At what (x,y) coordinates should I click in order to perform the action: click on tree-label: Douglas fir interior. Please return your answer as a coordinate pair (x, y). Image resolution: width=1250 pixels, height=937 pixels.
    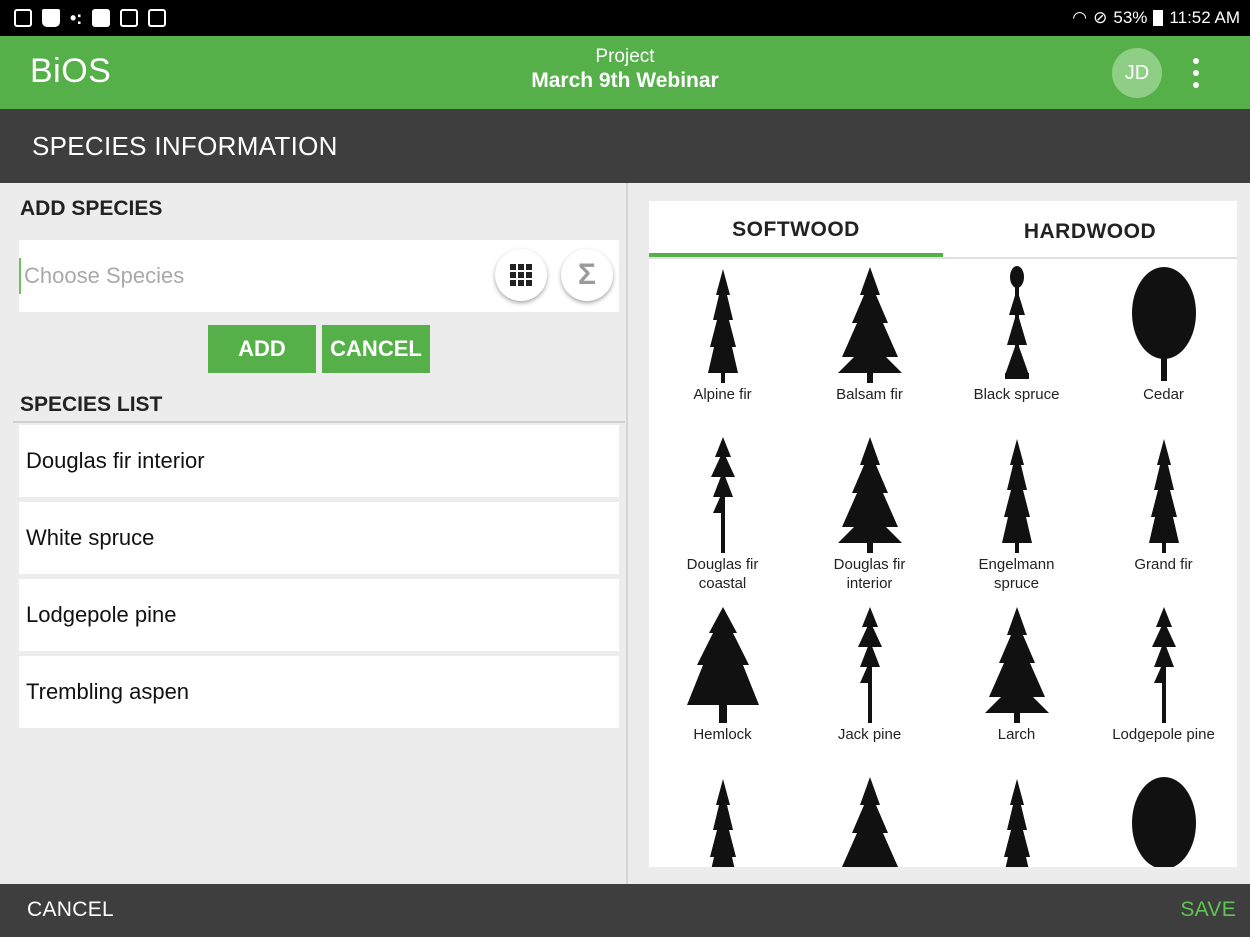
    Looking at the image, I should click on (869, 574).